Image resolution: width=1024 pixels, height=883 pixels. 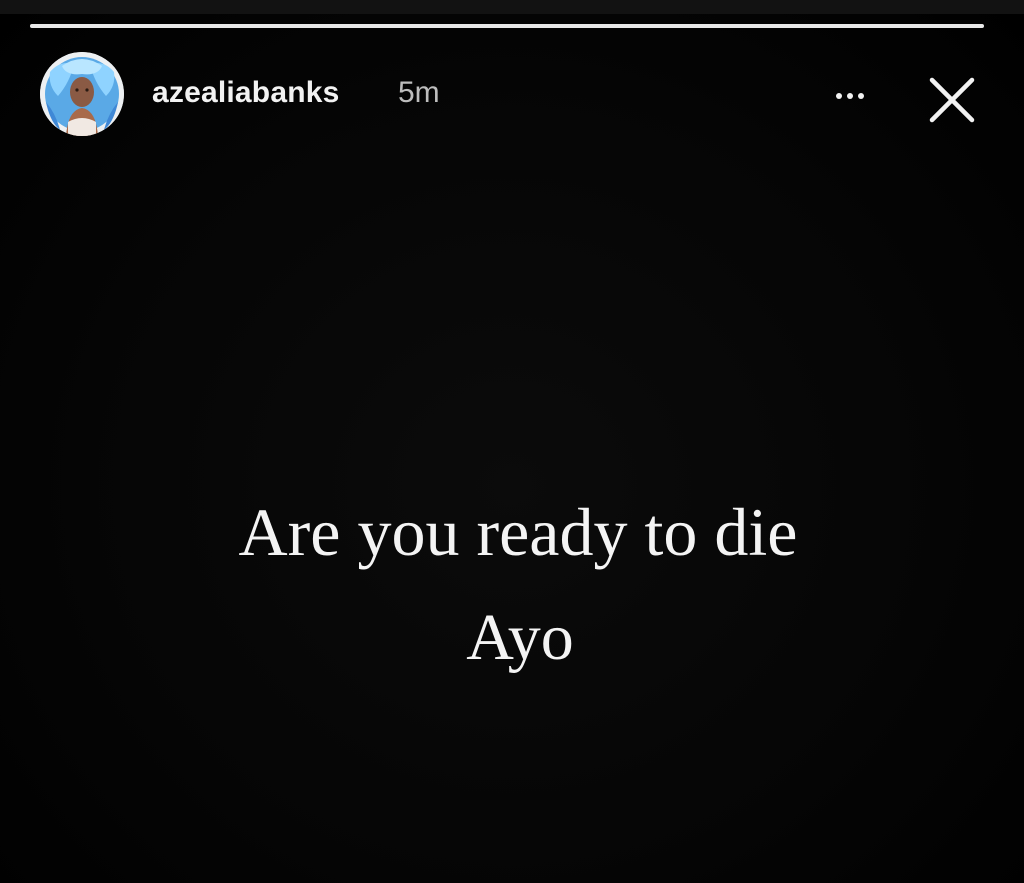 I want to click on story-progress-bar, so click(x=507, y=26).